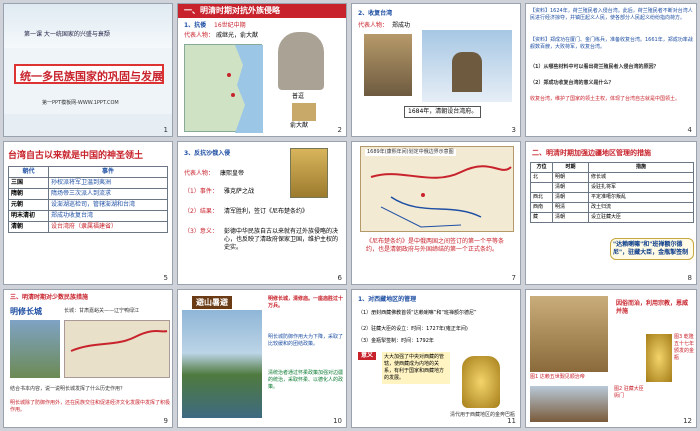  What do you see at coordinates (76, 156) in the screenshot?
I see `slide5-title: 台湾自古以来就是中国的神圣领土` at bounding box center [76, 156].